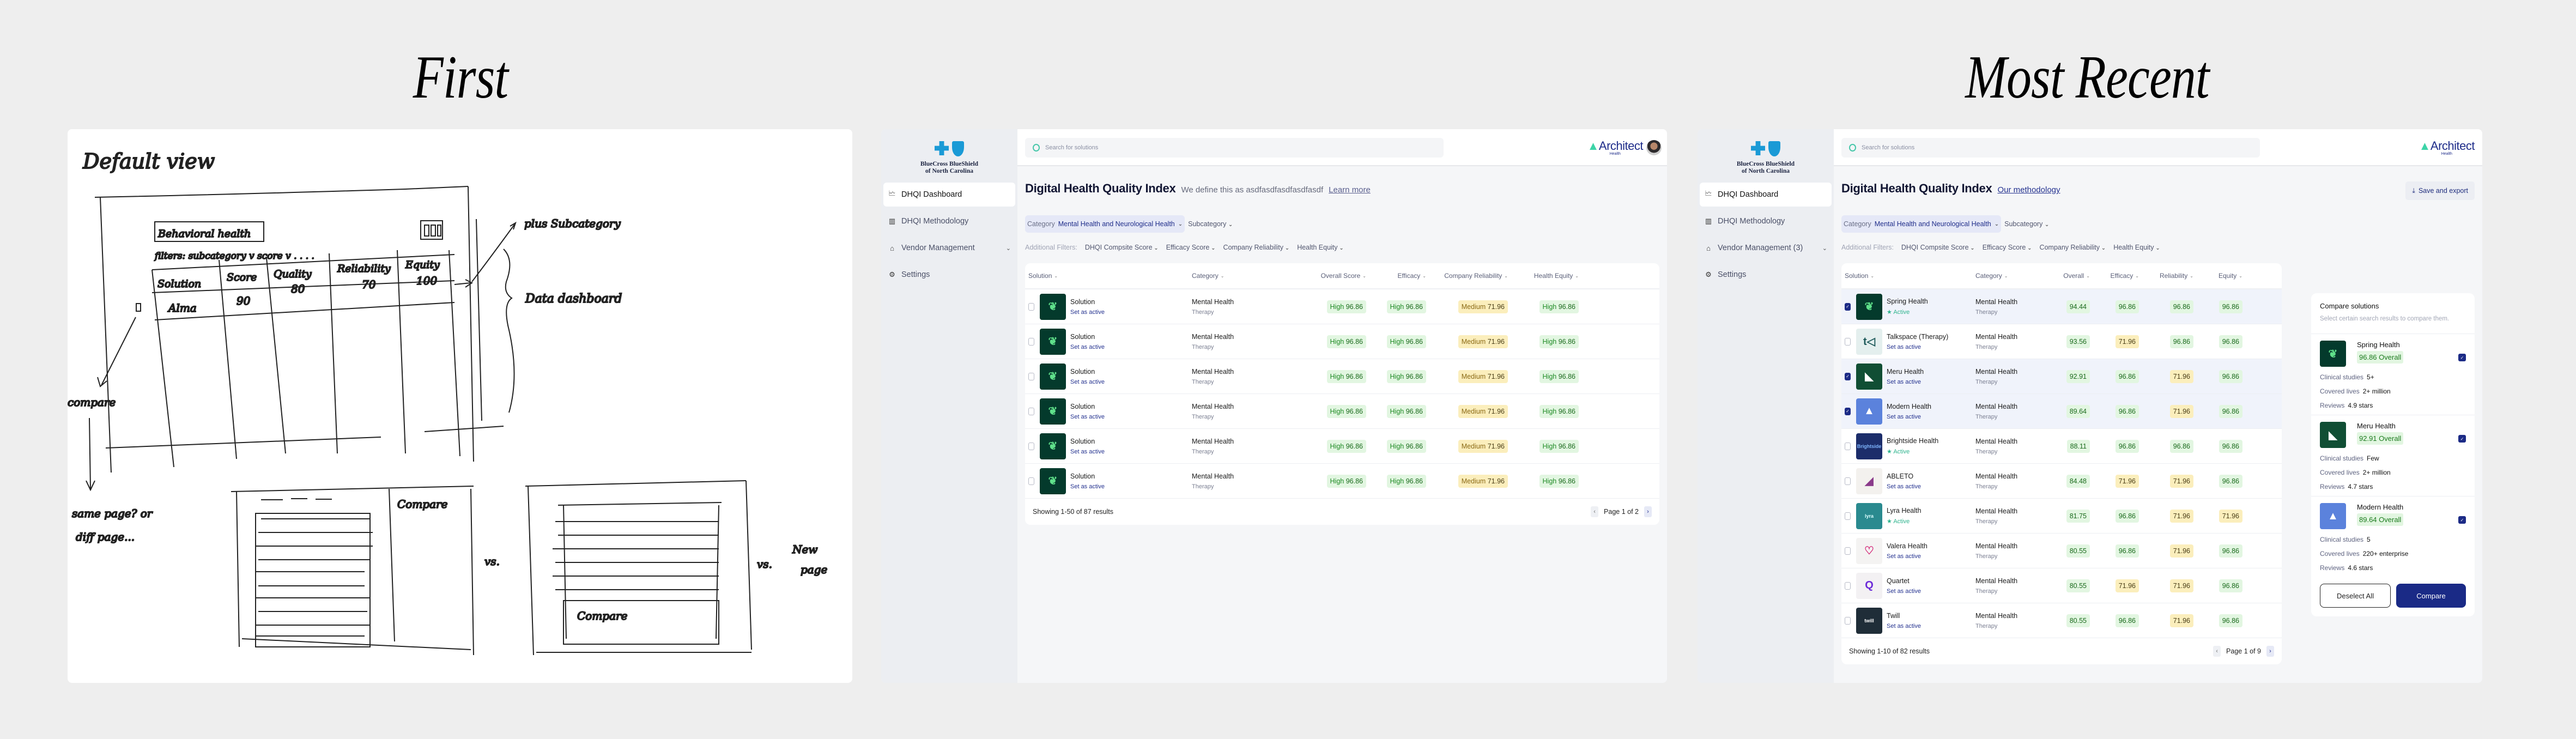  What do you see at coordinates (1997, 546) in the screenshot?
I see `category-name: Mental Health` at bounding box center [1997, 546].